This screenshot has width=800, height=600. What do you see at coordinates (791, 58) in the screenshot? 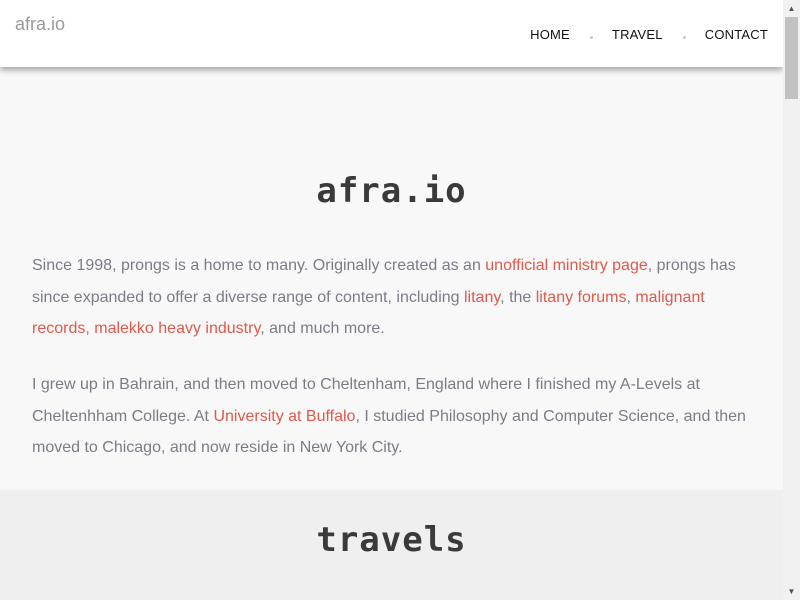
I see `scrollbar-thumb` at bounding box center [791, 58].